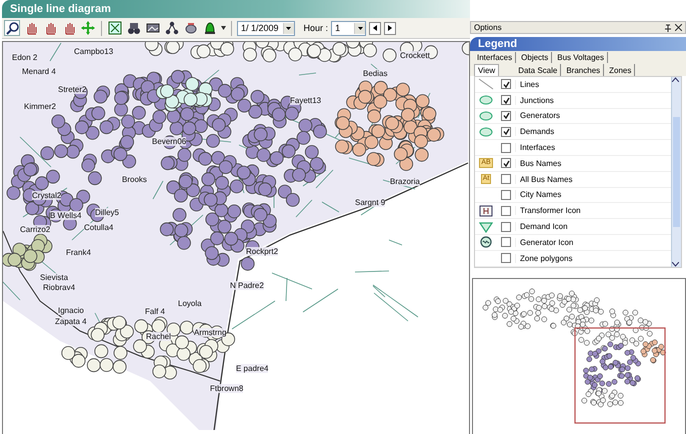  I want to click on bus-name-label: Armstrng, so click(210, 332).